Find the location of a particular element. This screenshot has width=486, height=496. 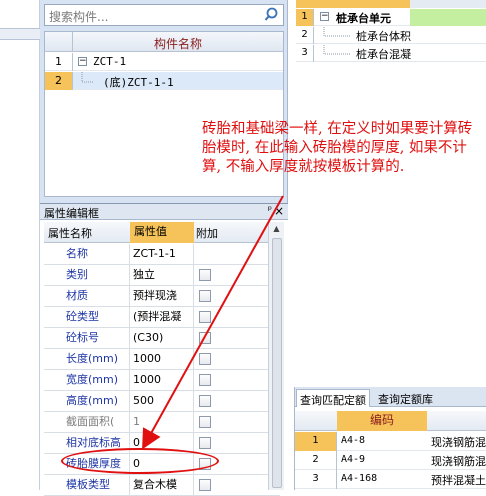

quota-header: 编码 is located at coordinates (390, 421).